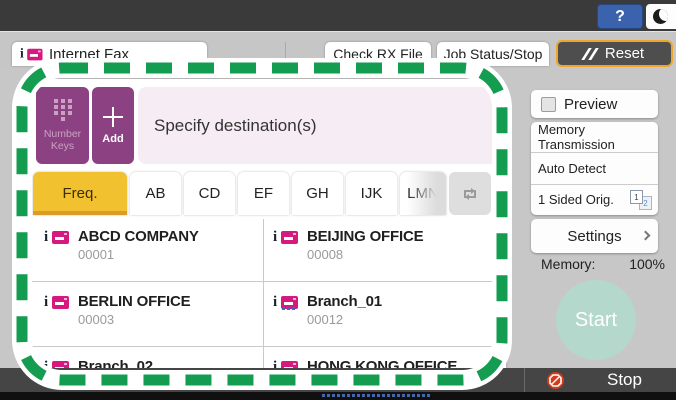 This screenshot has height=400, width=676. What do you see at coordinates (338, 16) in the screenshot?
I see `system-top-bar: ?` at bounding box center [338, 16].